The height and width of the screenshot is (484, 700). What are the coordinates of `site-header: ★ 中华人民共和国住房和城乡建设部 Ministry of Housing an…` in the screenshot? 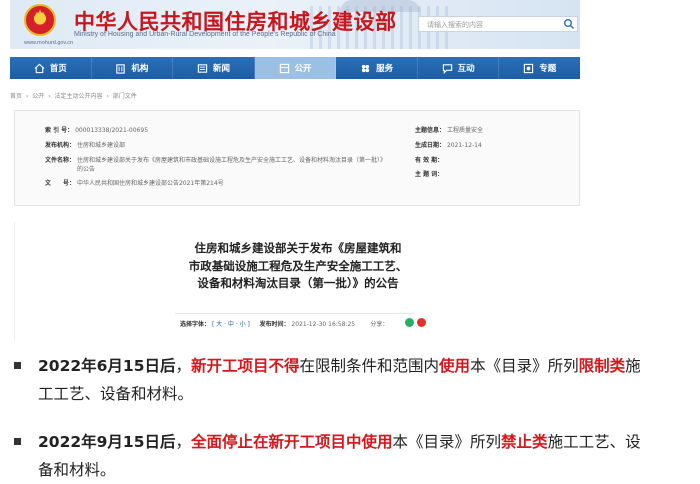 It's located at (295, 24).